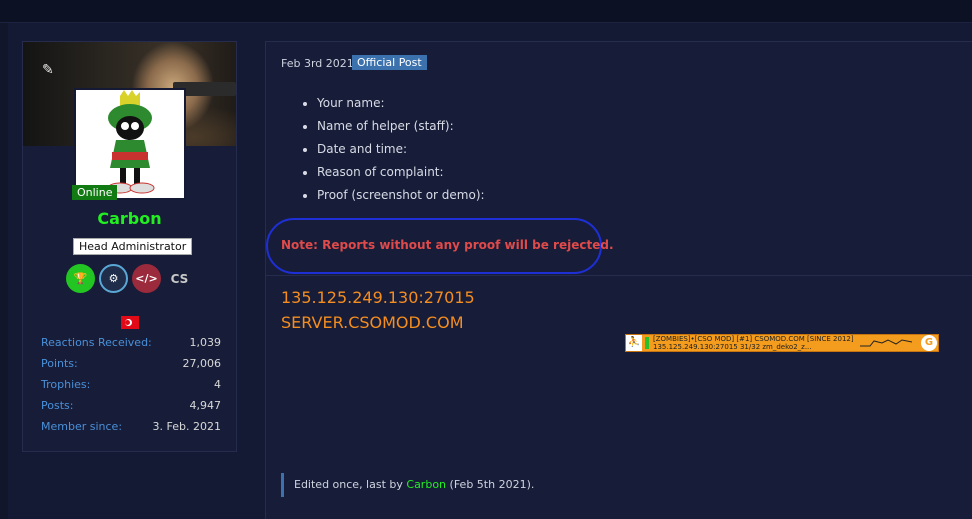 The width and height of the screenshot is (972, 519). I want to click on list-item: Your name:, so click(401, 103).